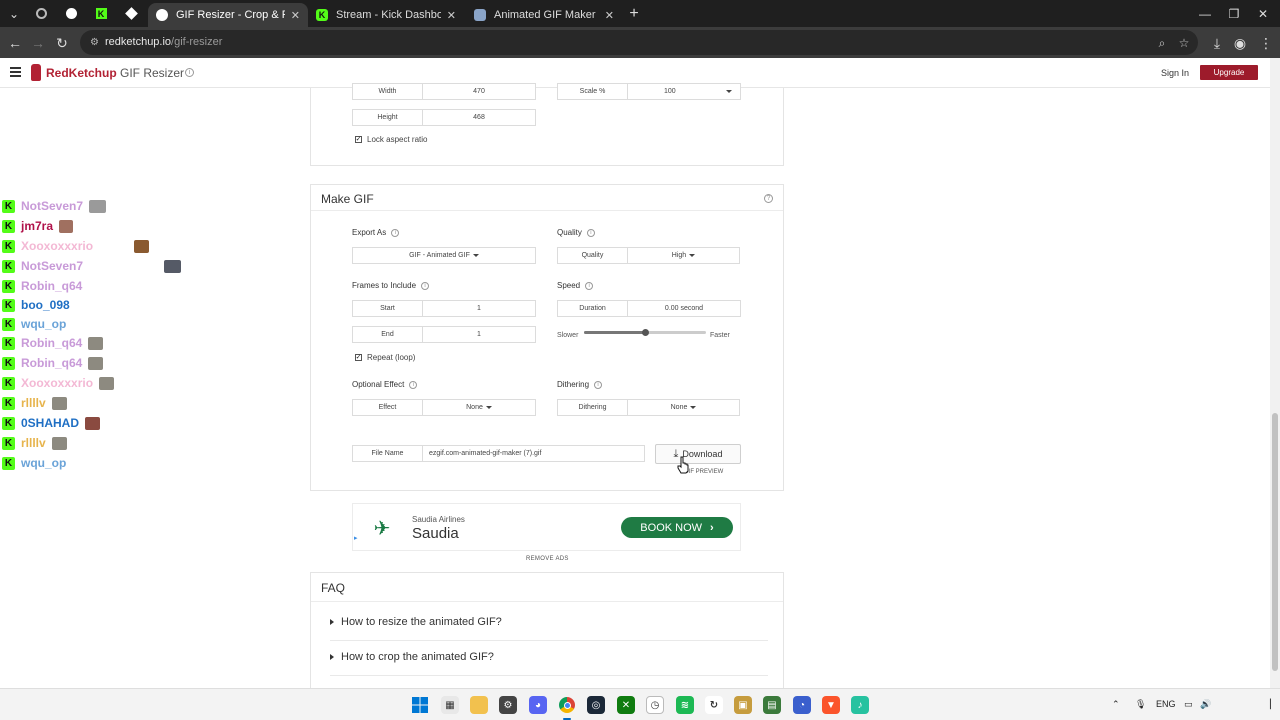  What do you see at coordinates (1175, 73) in the screenshot?
I see `sign-in-link: Sign In` at bounding box center [1175, 73].